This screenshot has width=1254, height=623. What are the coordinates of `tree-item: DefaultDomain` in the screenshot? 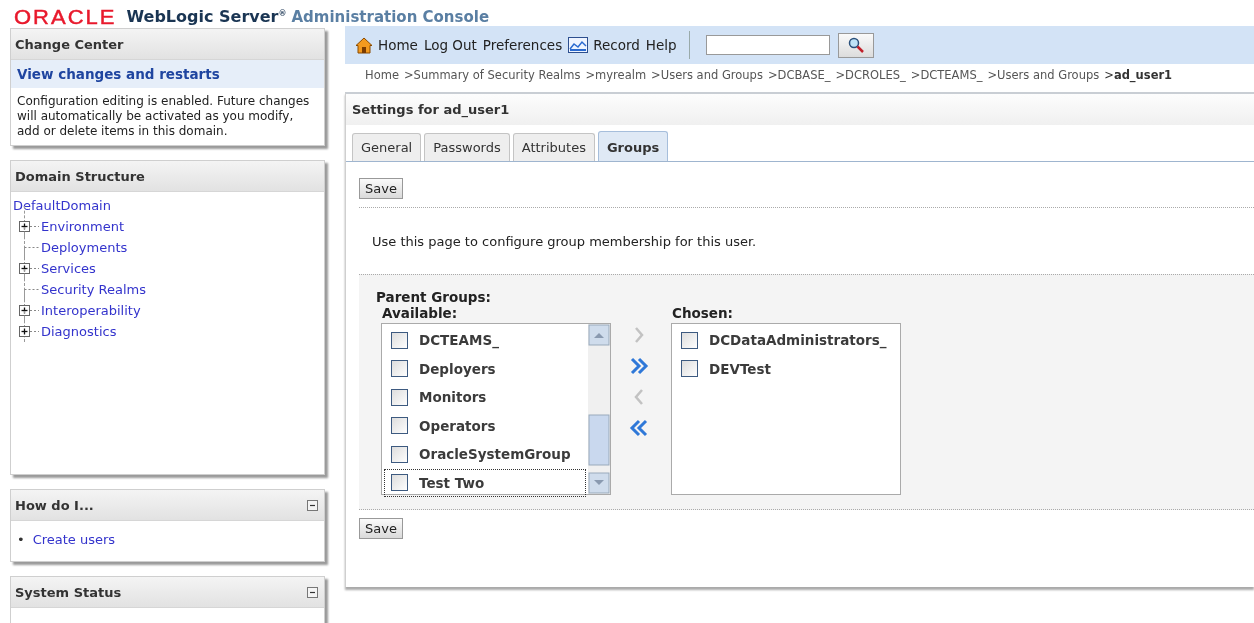 It's located at (62, 206).